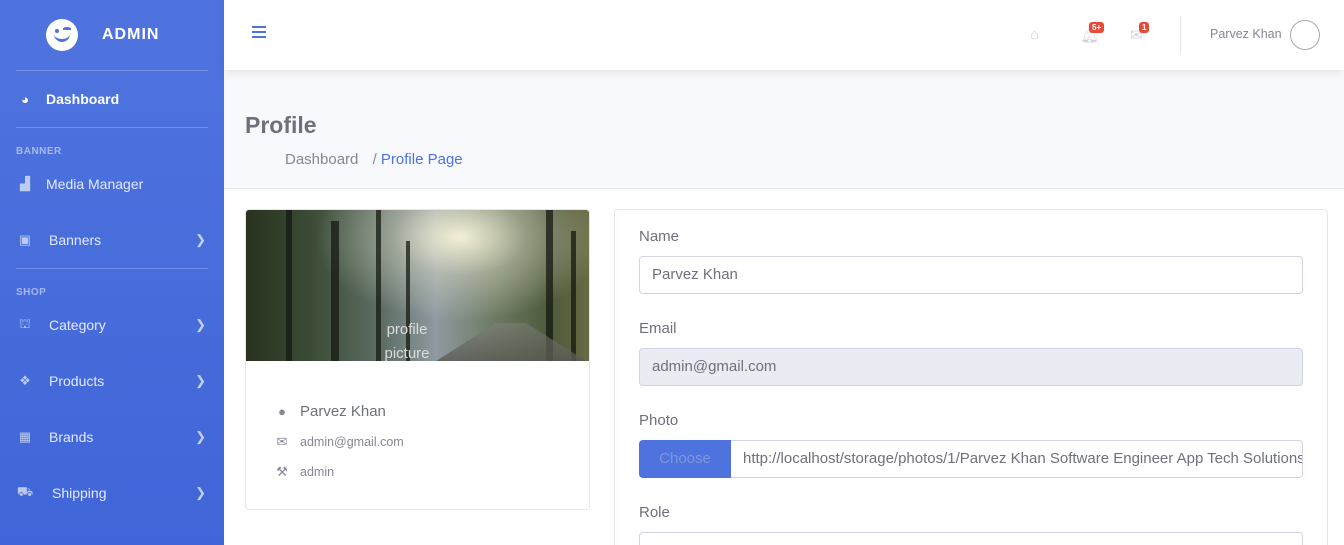 This screenshot has width=1344, height=545. I want to click on profile-email: admin@gmail.com, so click(352, 442).